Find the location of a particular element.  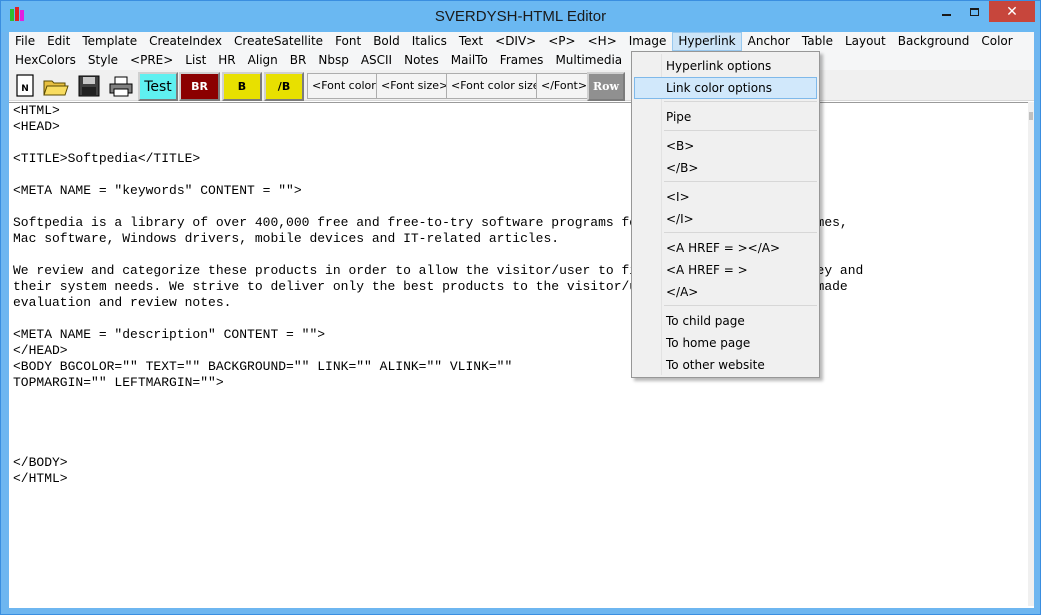

maximize-icon is located at coordinates (974, 11).